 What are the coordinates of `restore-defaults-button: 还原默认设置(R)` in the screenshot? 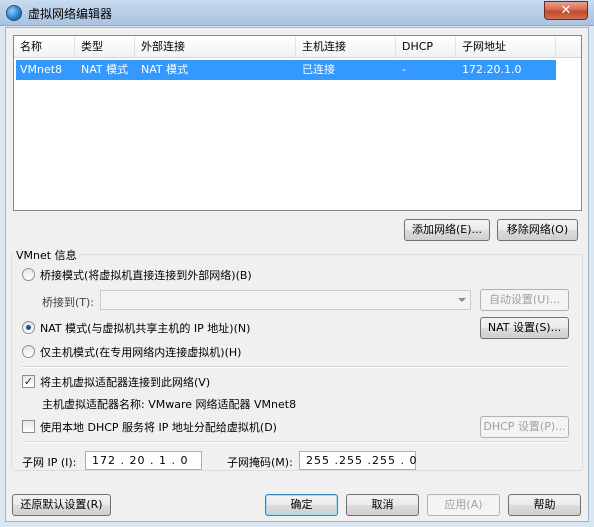 It's located at (61, 505).